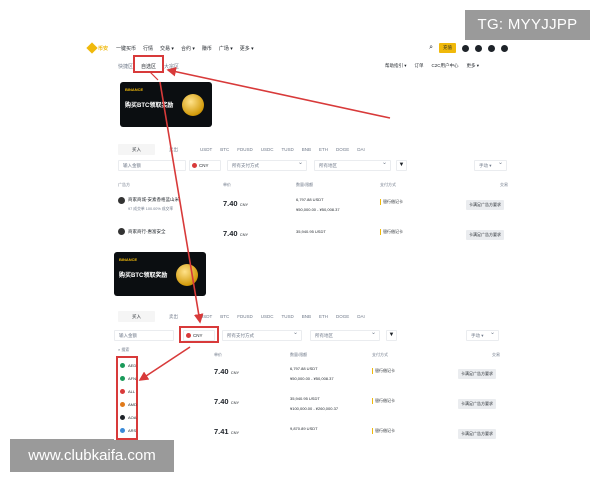  What do you see at coordinates (247, 48) in the screenshot?
I see `nav-item-more: 更多 ▾` at bounding box center [247, 48].